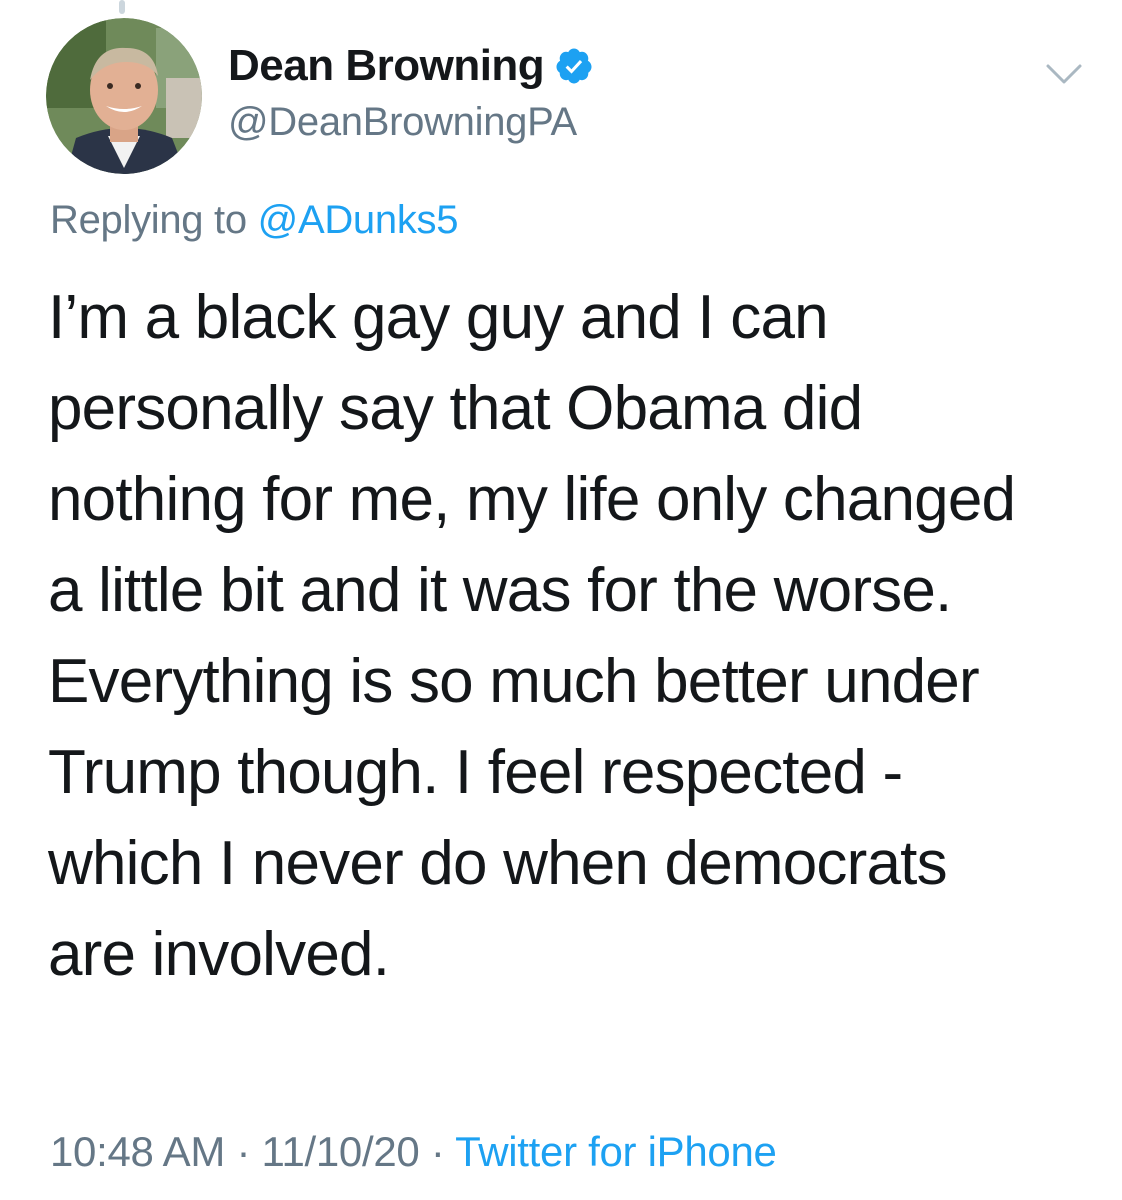 The image size is (1122, 1200). Describe the element at coordinates (532, 499) in the screenshot. I see `tweet-line: nothing for me, my life only changed` at that location.